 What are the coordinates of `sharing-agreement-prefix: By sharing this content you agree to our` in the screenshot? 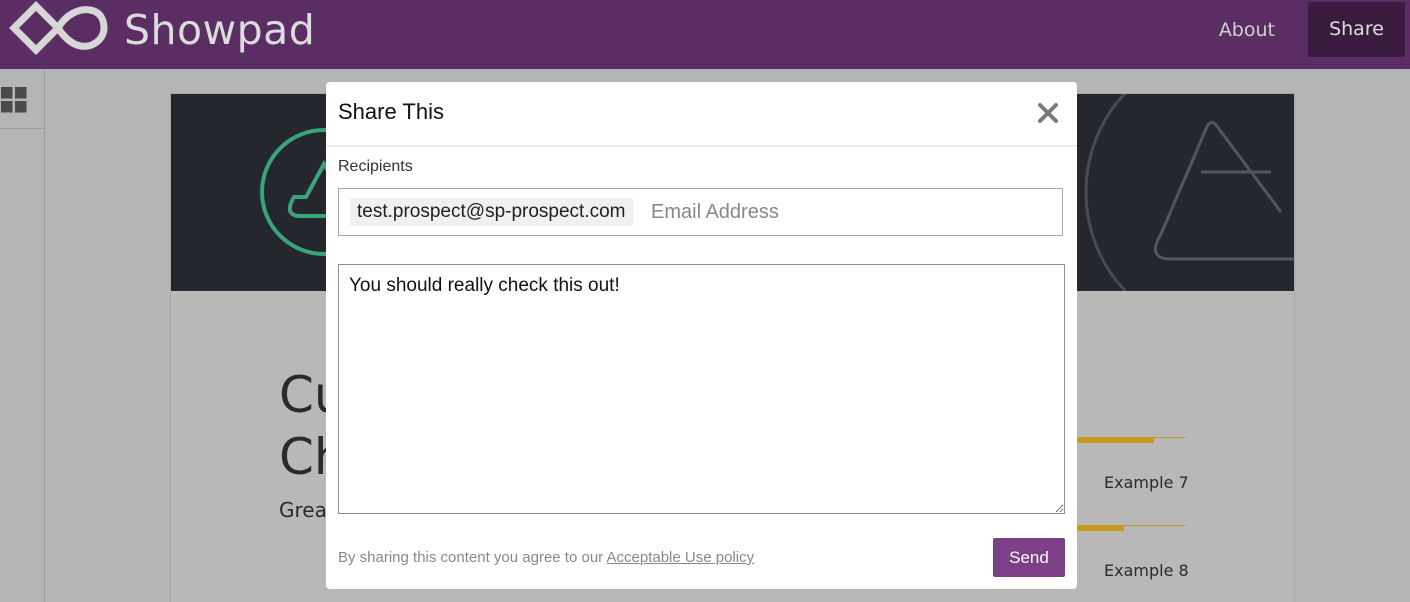 It's located at (472, 557).